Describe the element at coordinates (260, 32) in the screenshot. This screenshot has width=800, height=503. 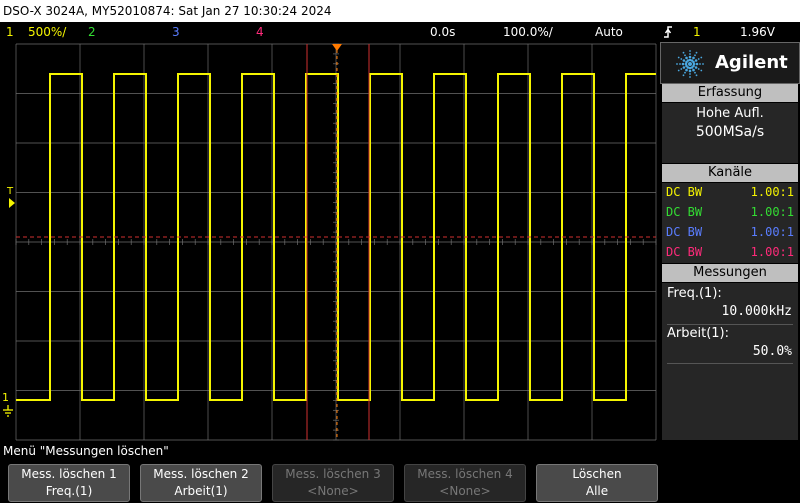
I see `ch4-number: 4` at that location.